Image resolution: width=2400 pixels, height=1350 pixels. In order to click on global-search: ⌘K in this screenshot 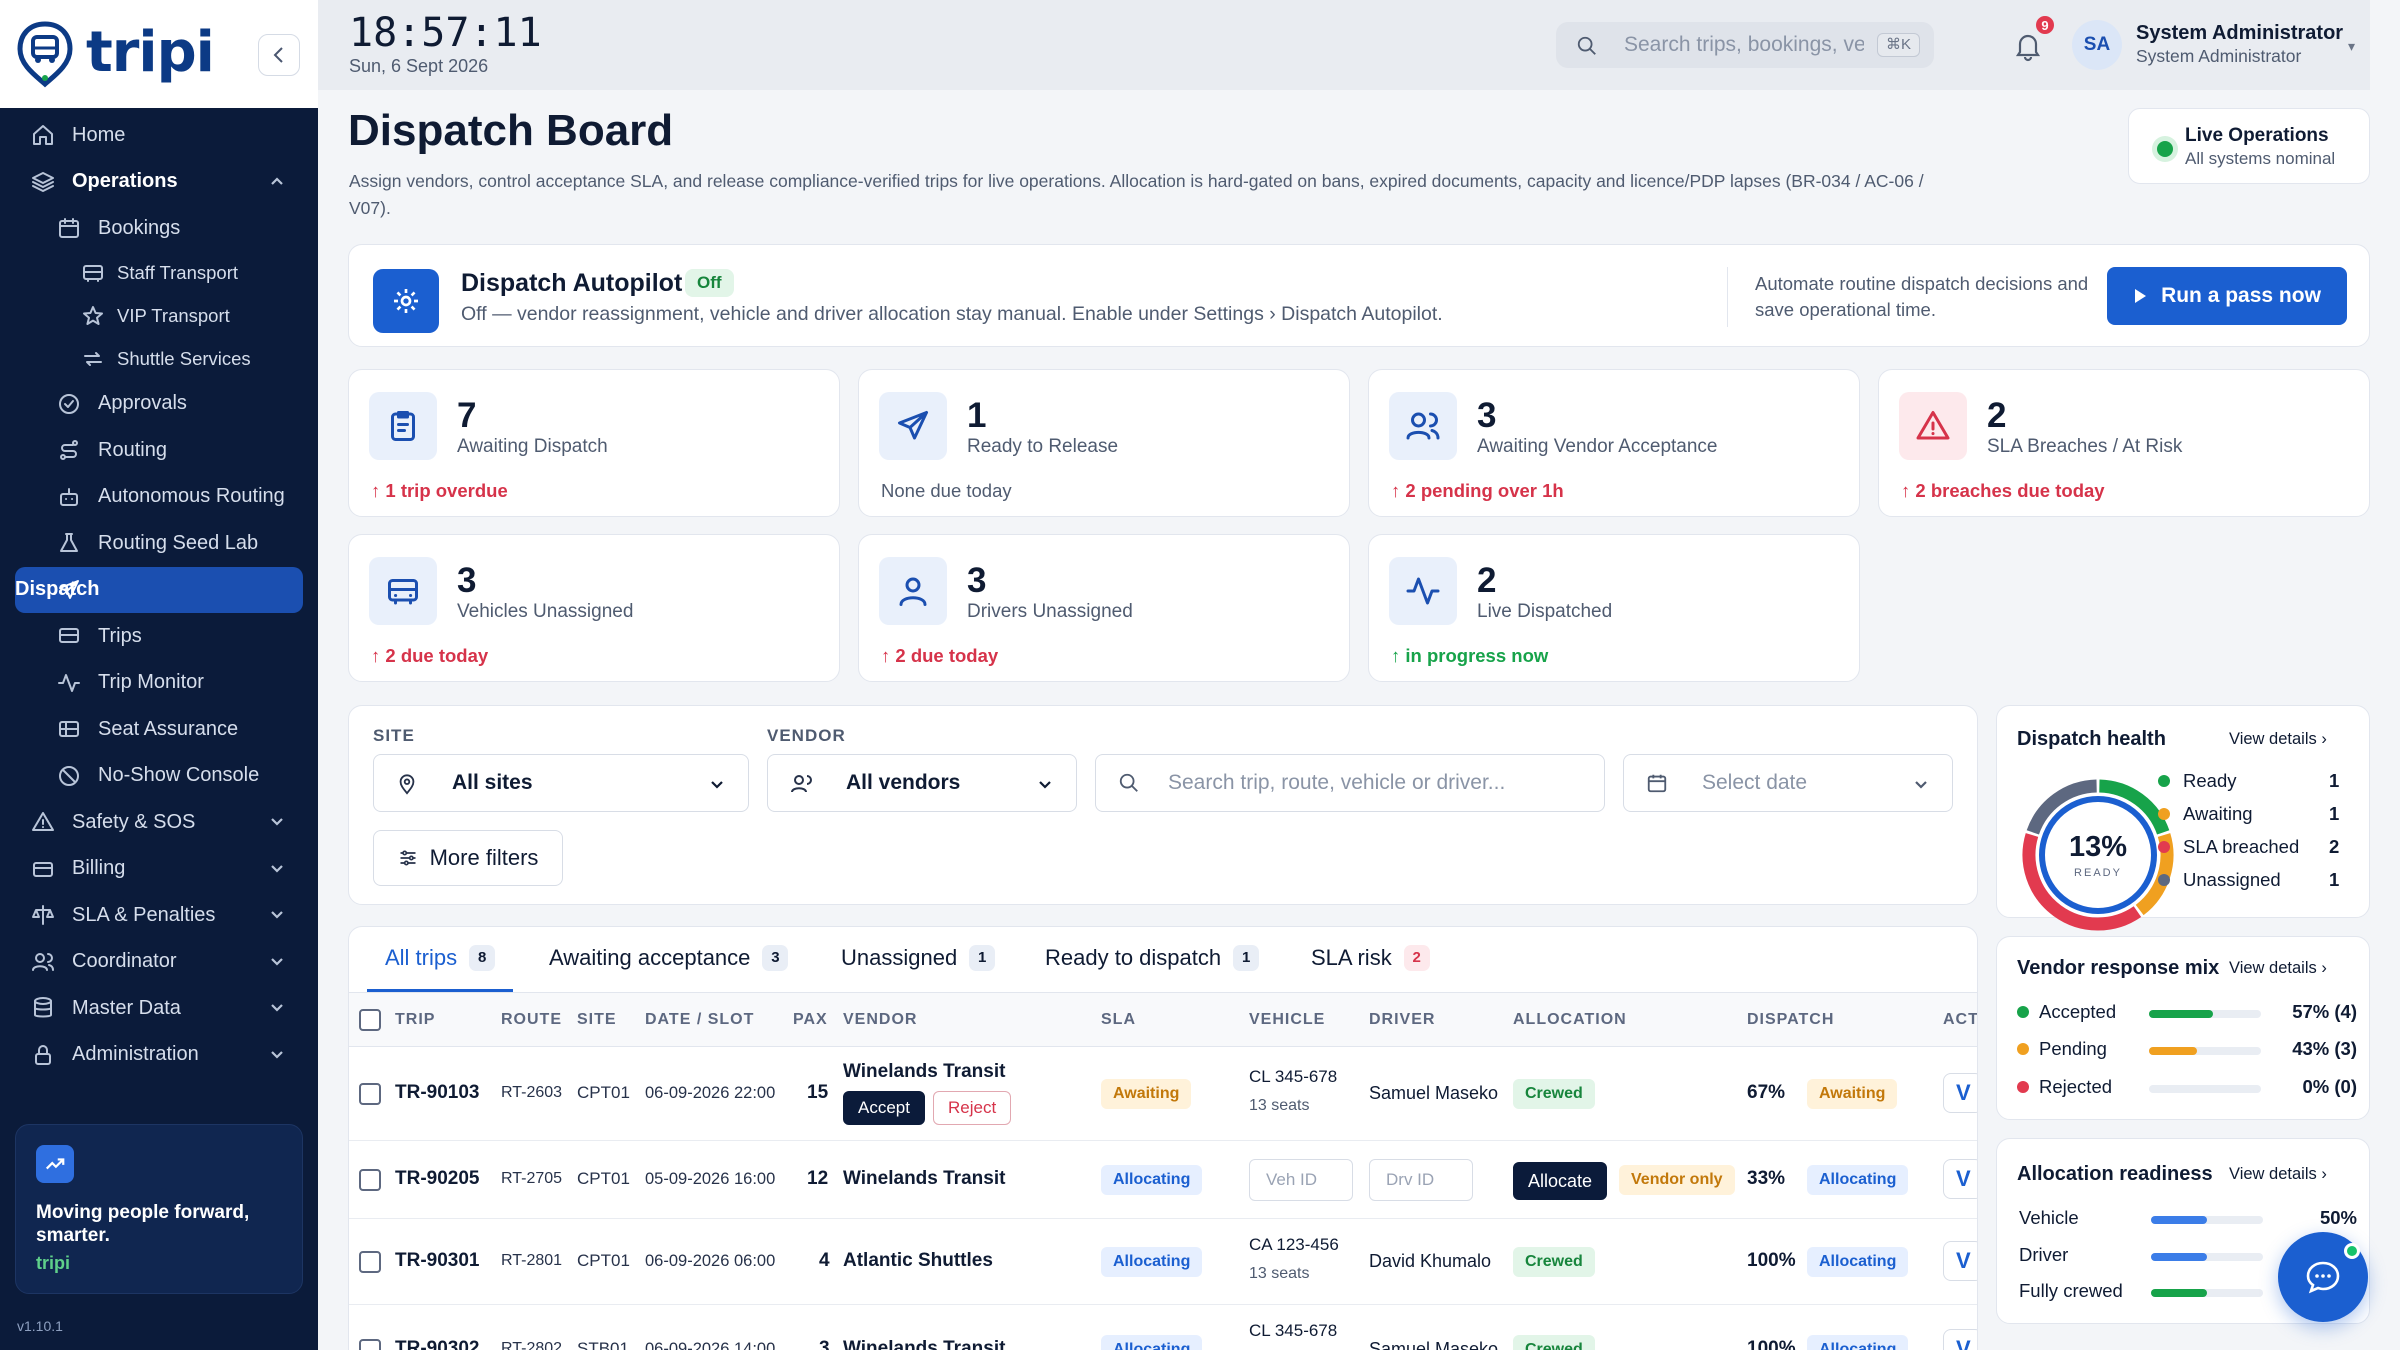, I will do `click(1745, 45)`.